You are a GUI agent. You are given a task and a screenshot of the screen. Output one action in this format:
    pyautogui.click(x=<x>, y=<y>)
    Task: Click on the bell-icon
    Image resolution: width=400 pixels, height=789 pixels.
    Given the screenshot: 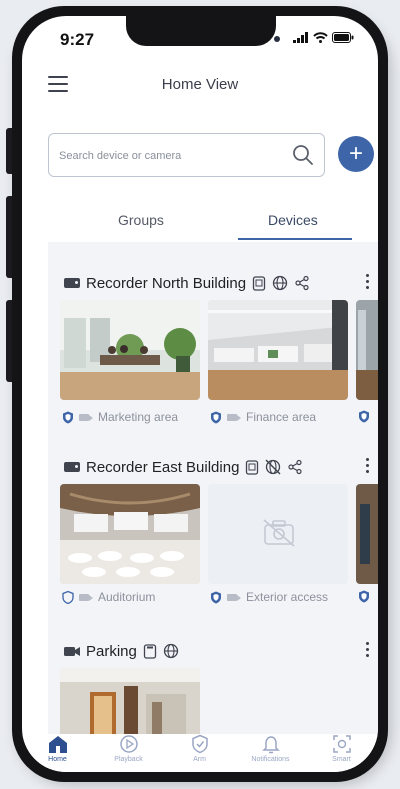 What is the action you would take?
    pyautogui.click(x=270, y=745)
    